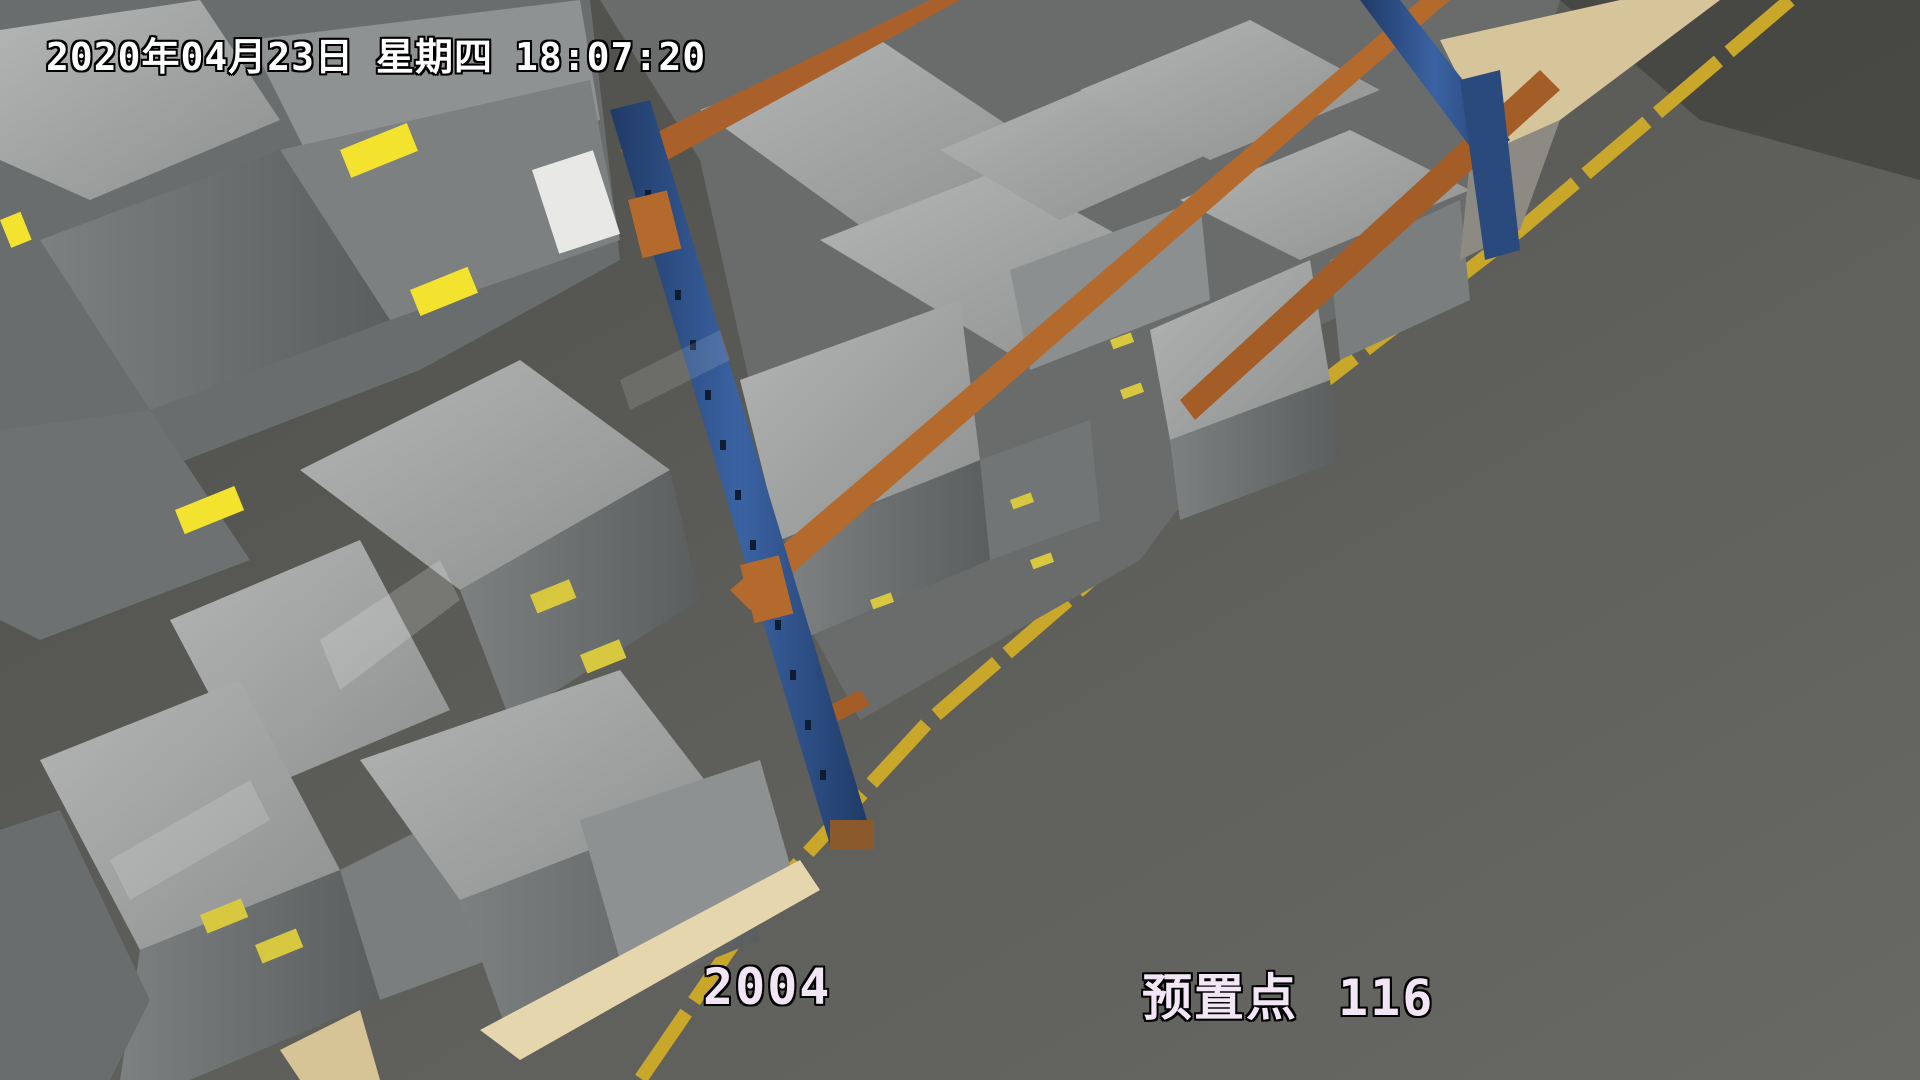  Describe the element at coordinates (1386, 998) in the screenshot. I see `osd-preset-number: 116` at that location.